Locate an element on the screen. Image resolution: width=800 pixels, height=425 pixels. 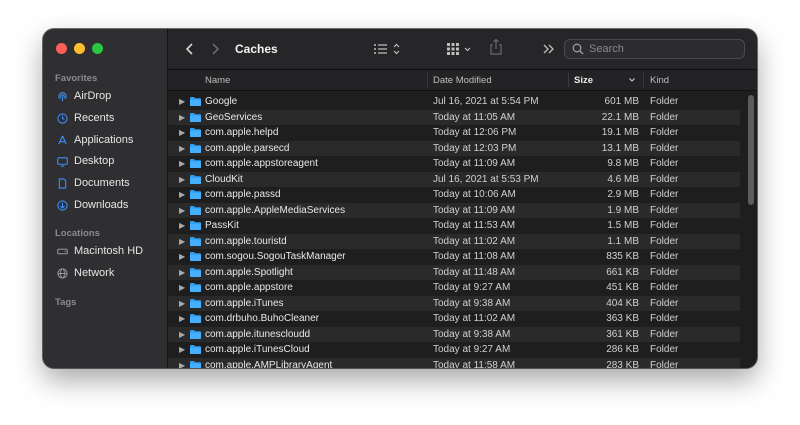
group-button is located at coordinates (460, 49).